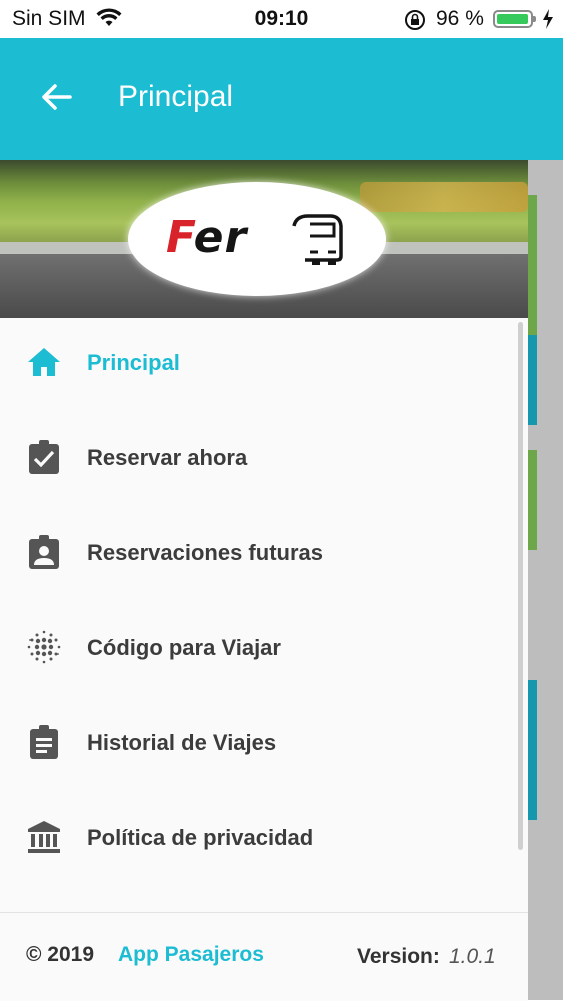 The width and height of the screenshot is (563, 1001). I want to click on logo-text: Fer, so click(207, 237).